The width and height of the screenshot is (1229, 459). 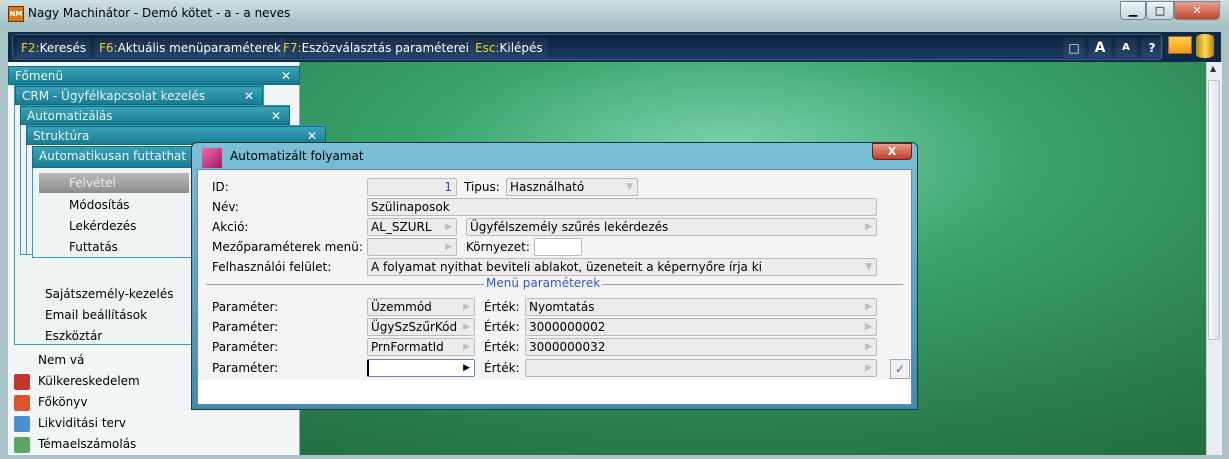 What do you see at coordinates (572, 187) in the screenshot?
I see `tipus-select: Használható ▼` at bounding box center [572, 187].